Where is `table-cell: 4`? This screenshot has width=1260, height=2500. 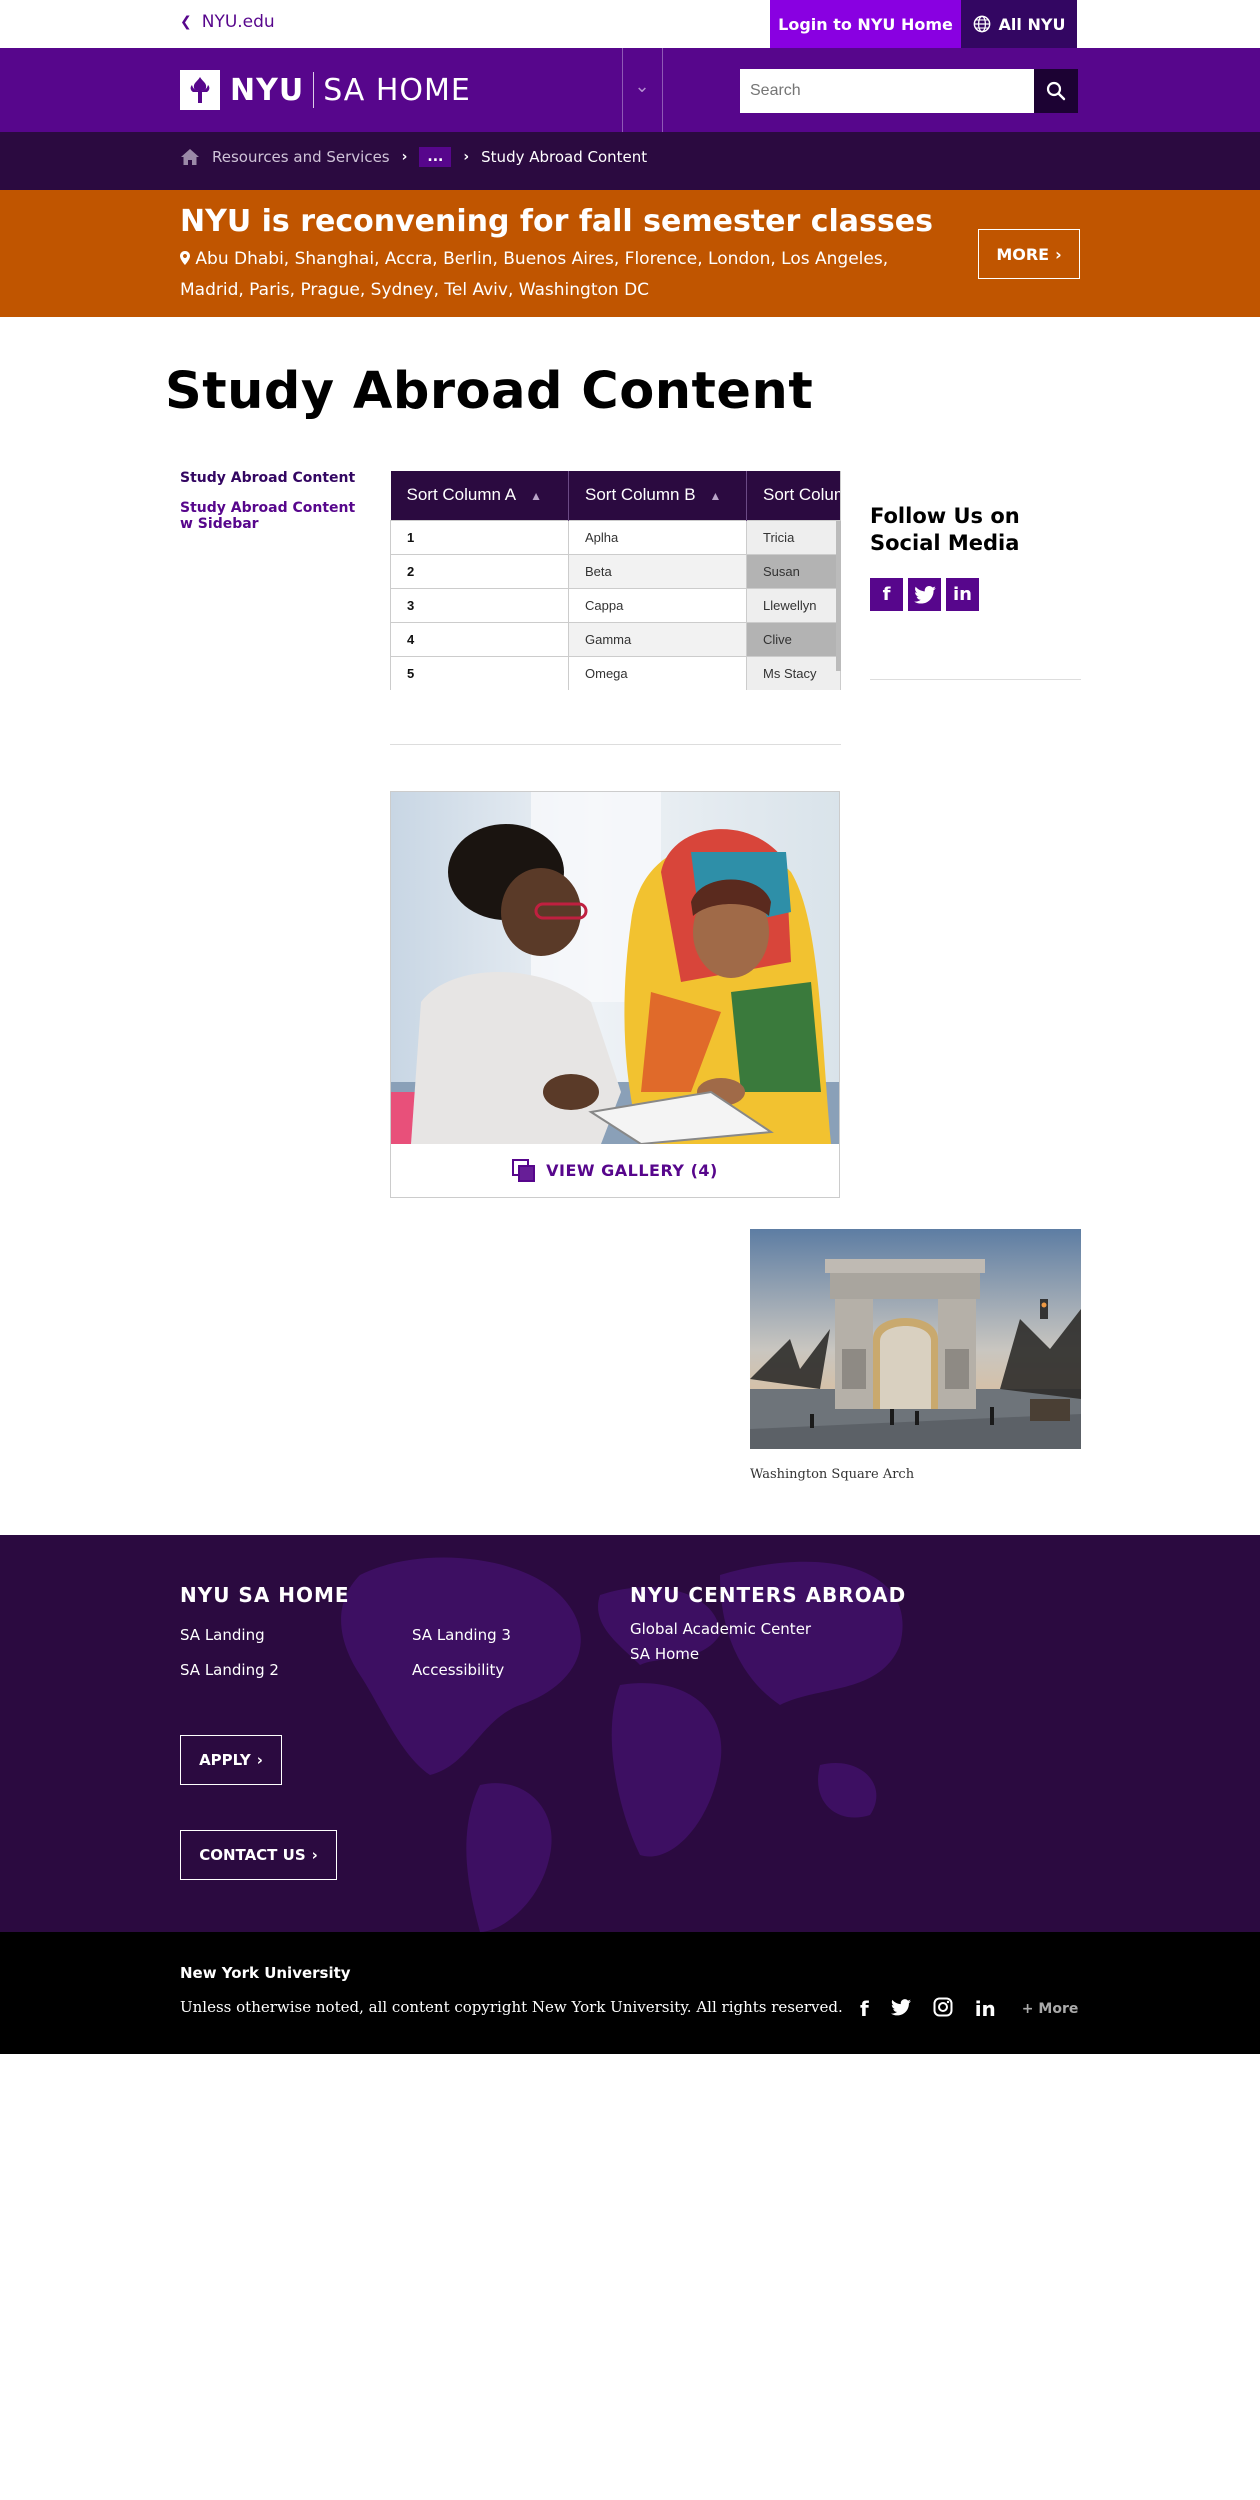
table-cell: 4 is located at coordinates (479, 639).